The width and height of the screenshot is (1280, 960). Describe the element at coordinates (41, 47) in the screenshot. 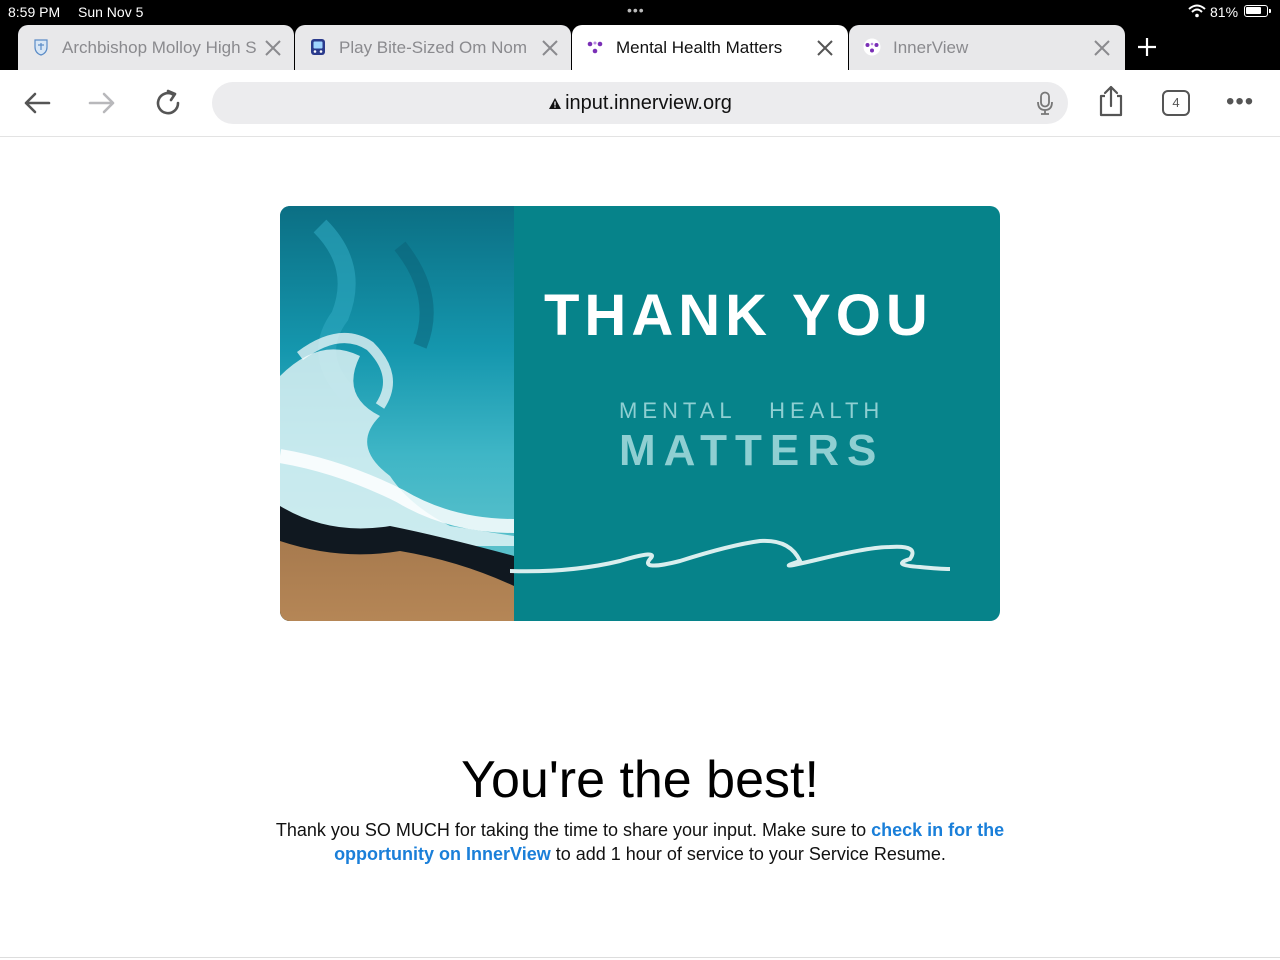

I see `school-crest-icon` at that location.